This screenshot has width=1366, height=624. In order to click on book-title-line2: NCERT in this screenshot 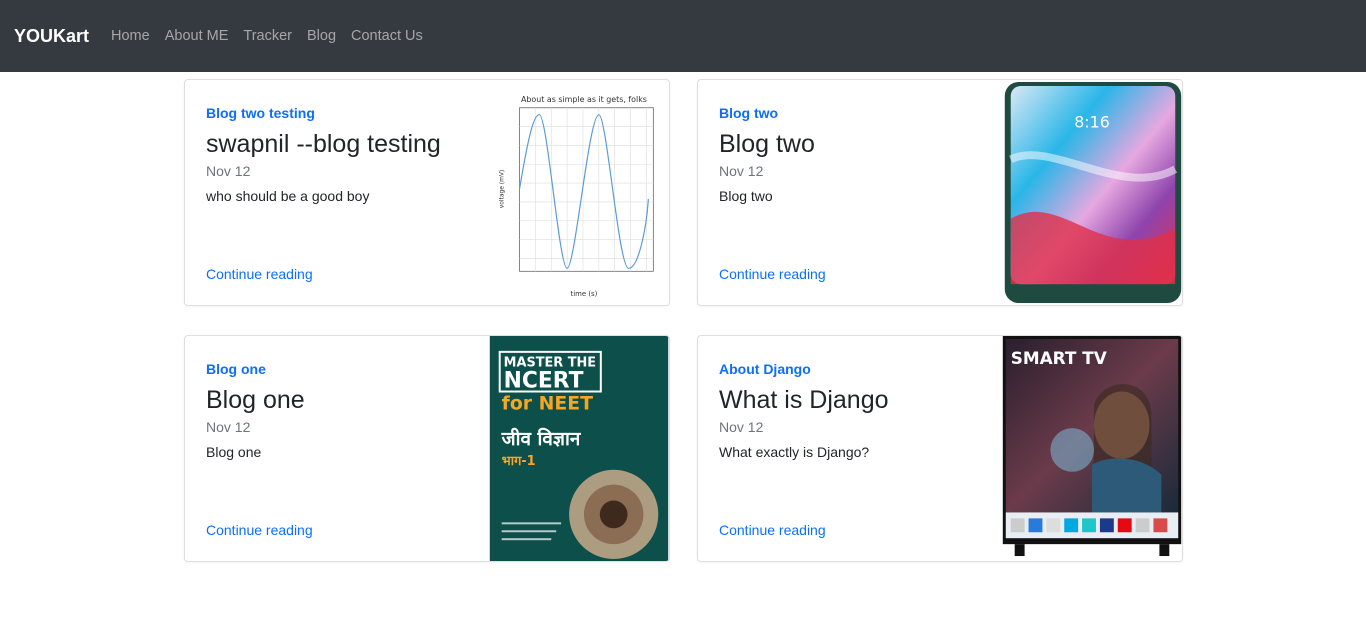, I will do `click(544, 381)`.